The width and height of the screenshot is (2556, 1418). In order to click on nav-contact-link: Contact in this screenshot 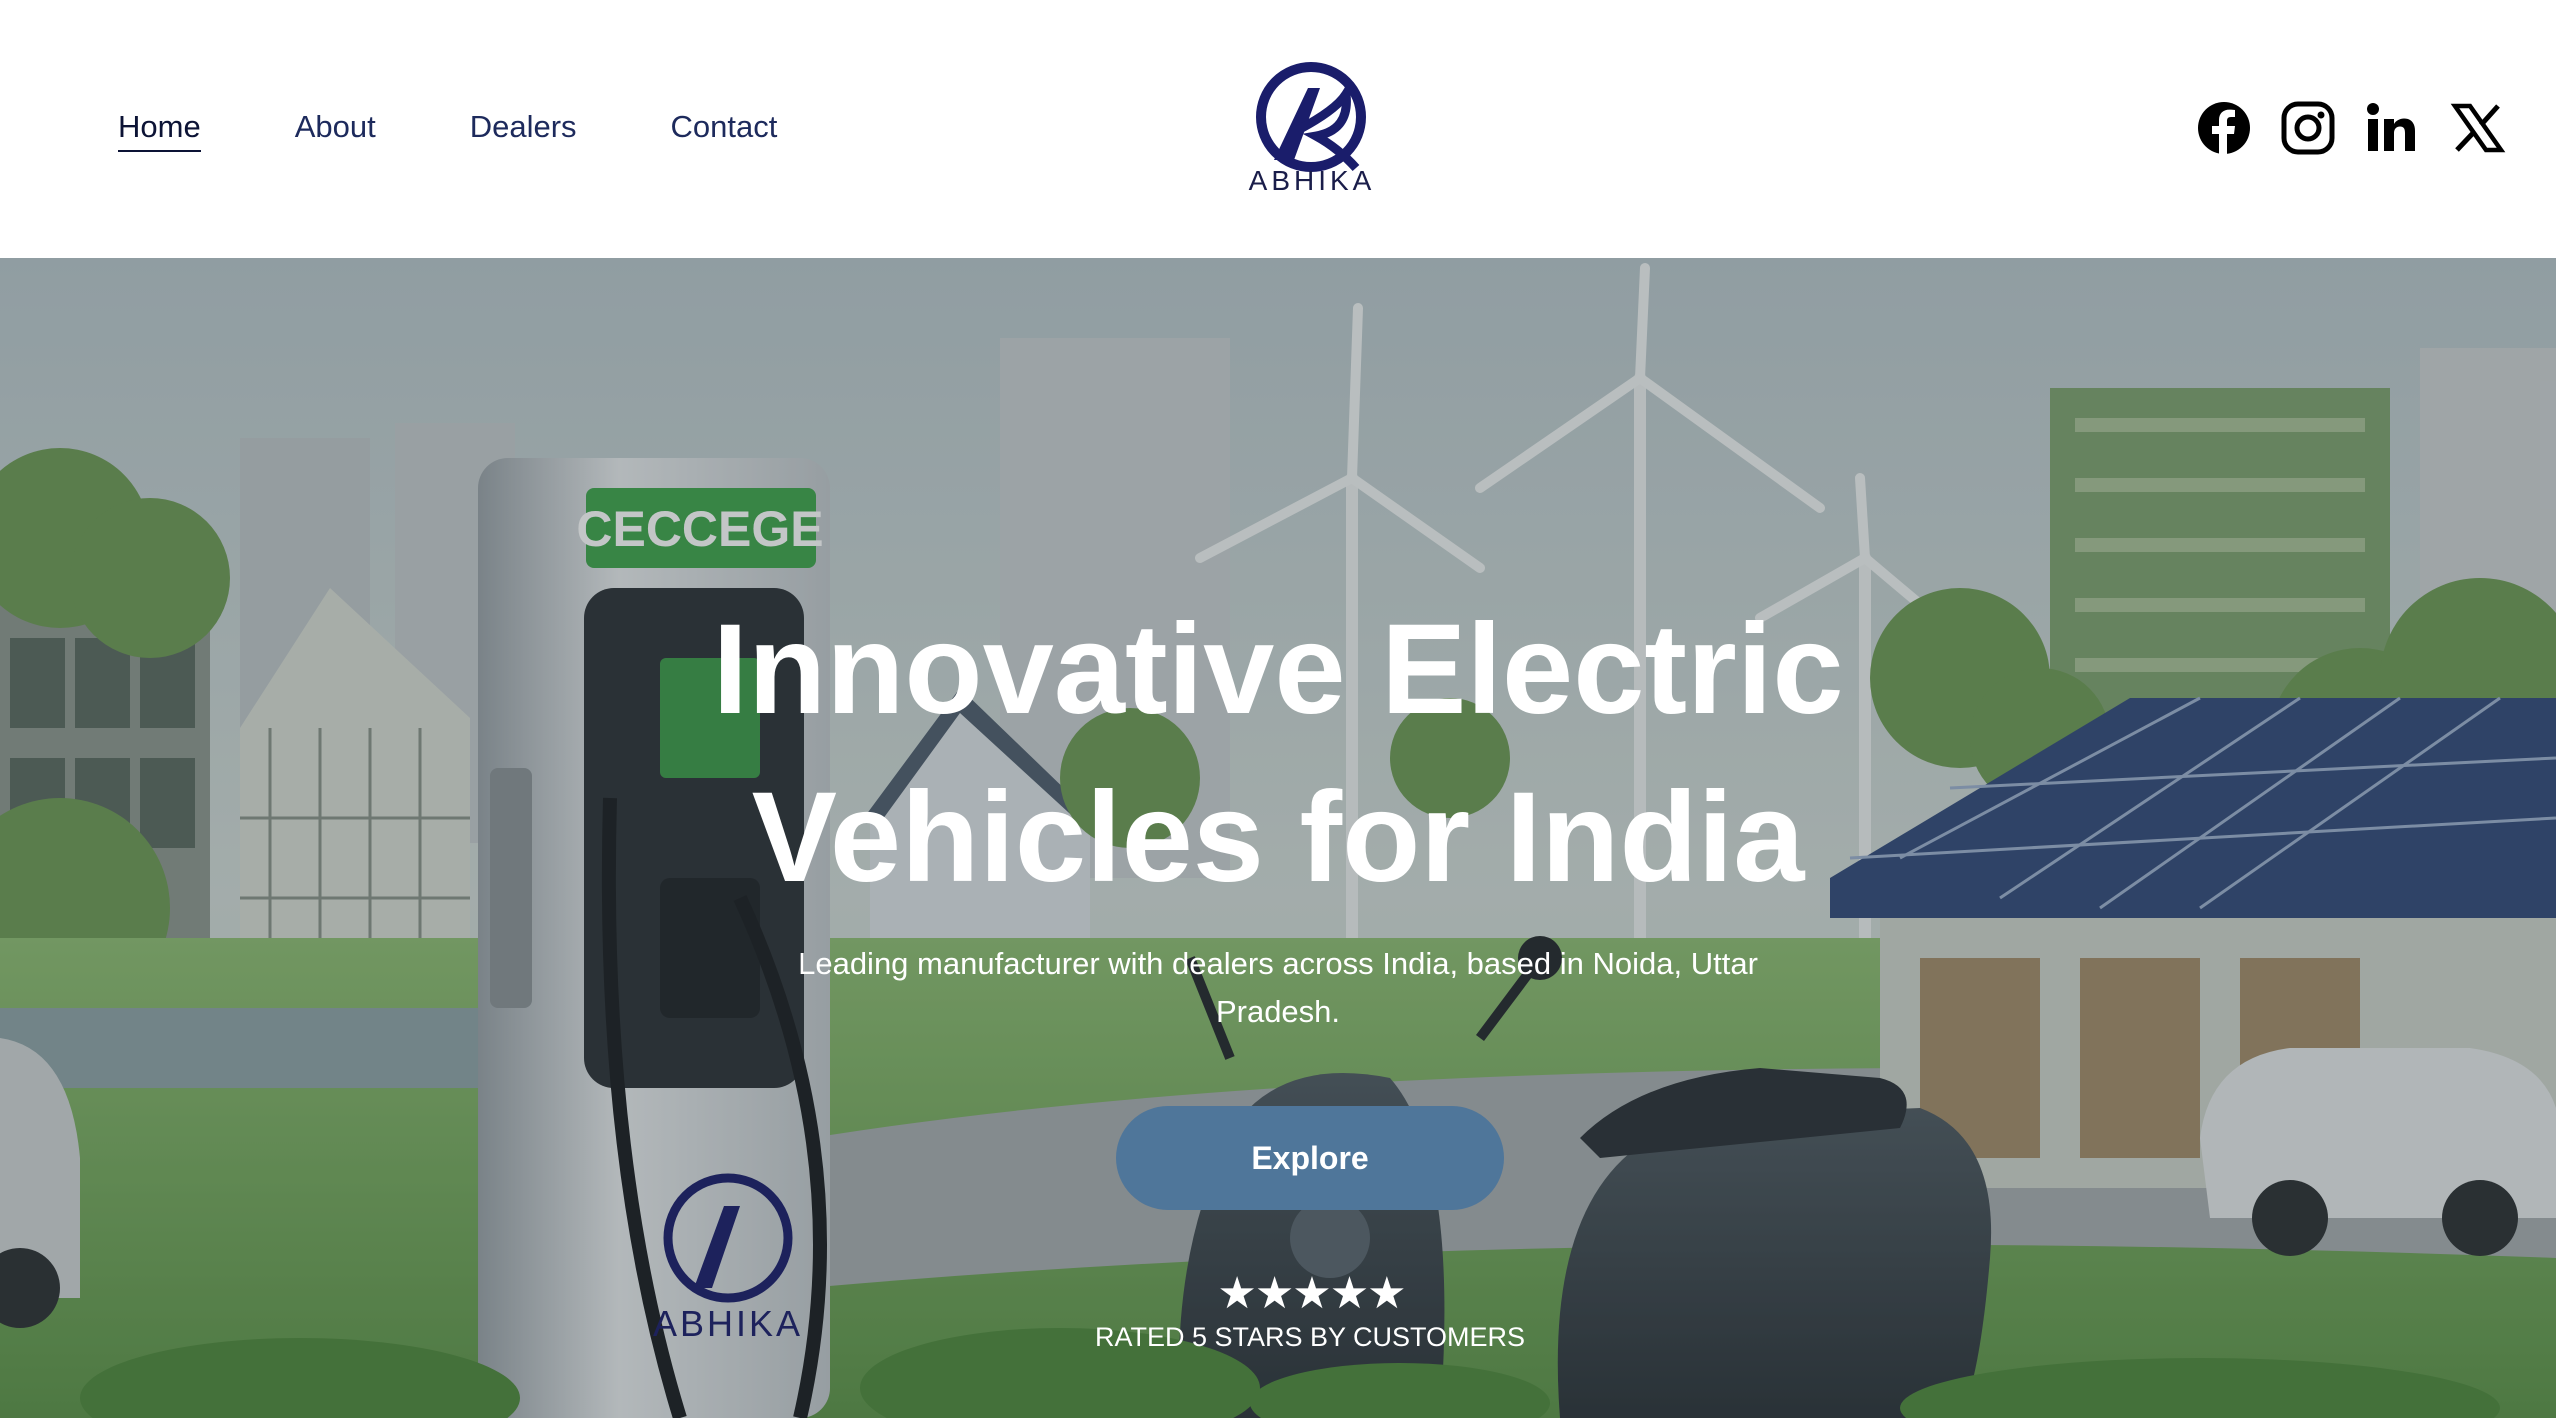, I will do `click(724, 128)`.